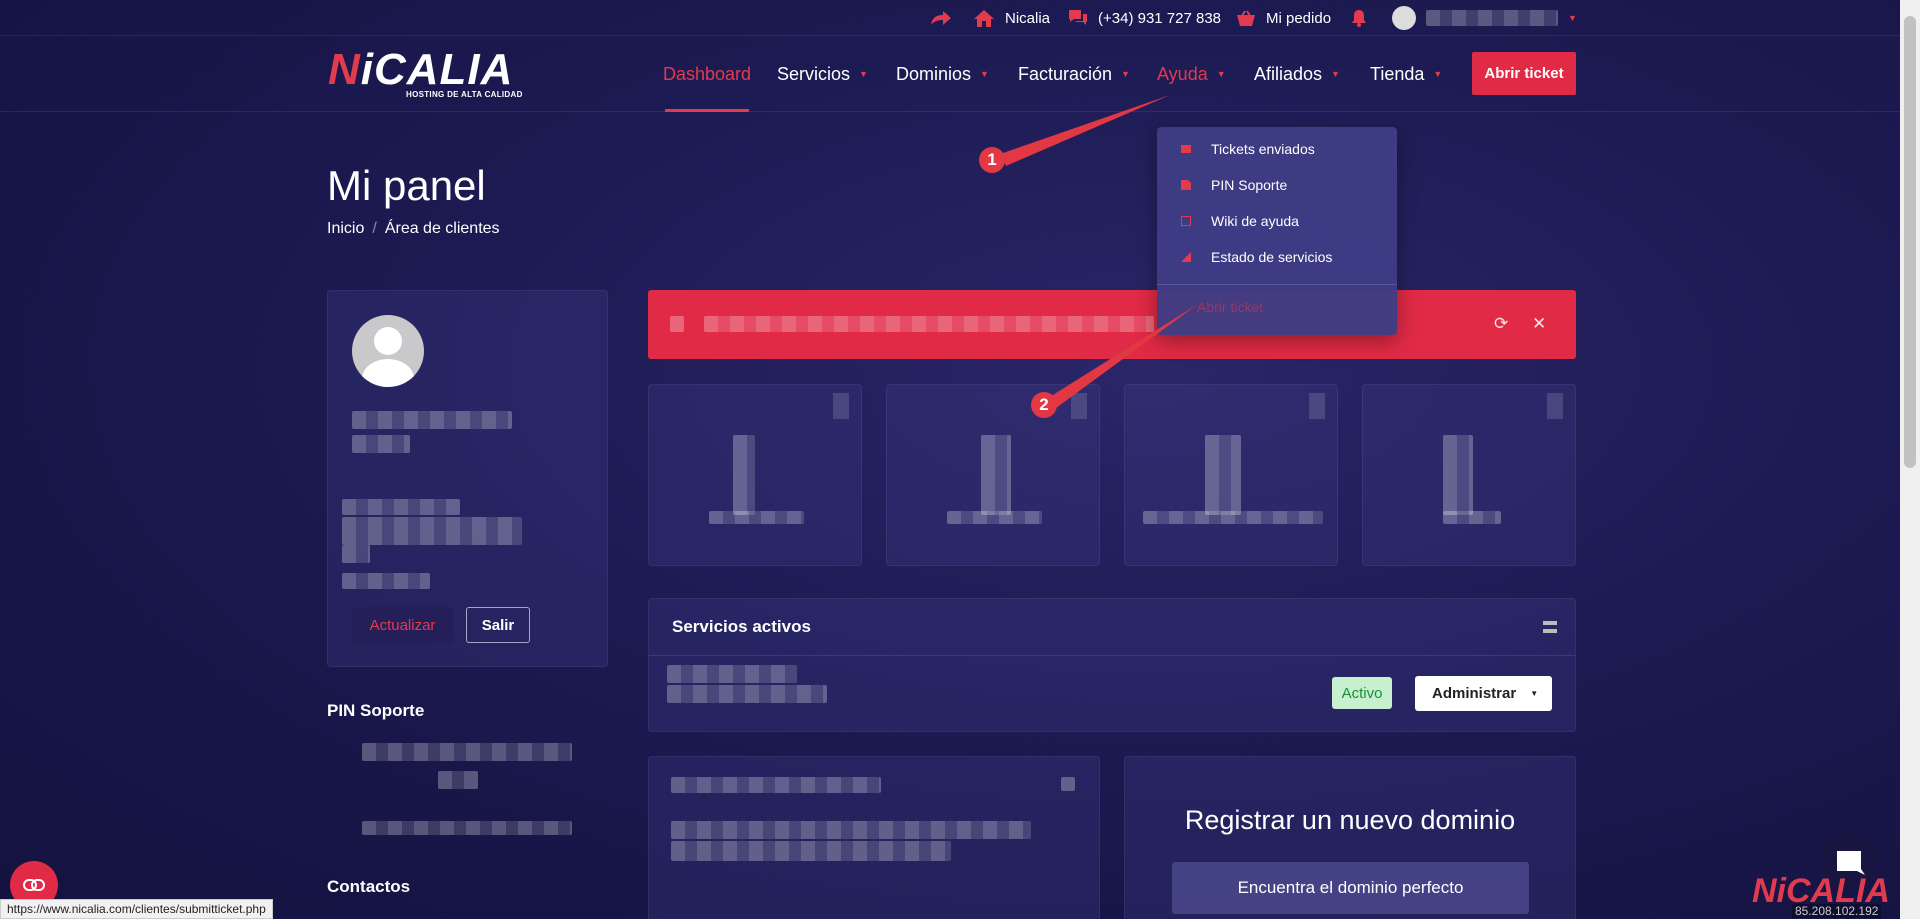 The height and width of the screenshot is (919, 1920). I want to click on annotation-marker-2: 2, so click(1044, 405).